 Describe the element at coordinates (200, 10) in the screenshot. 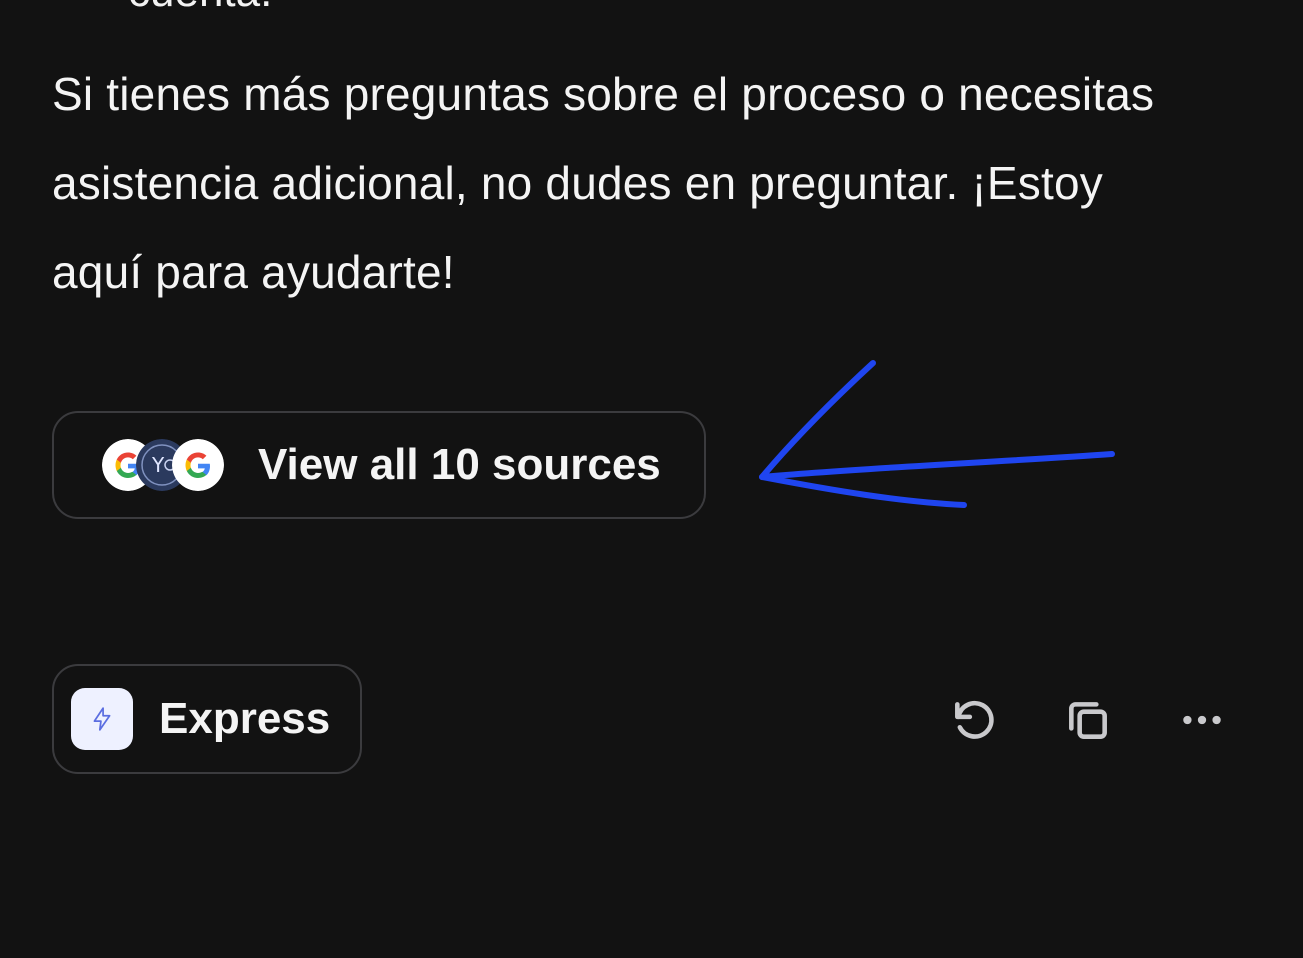

I see `message-text-fragment: cuenta.` at that location.